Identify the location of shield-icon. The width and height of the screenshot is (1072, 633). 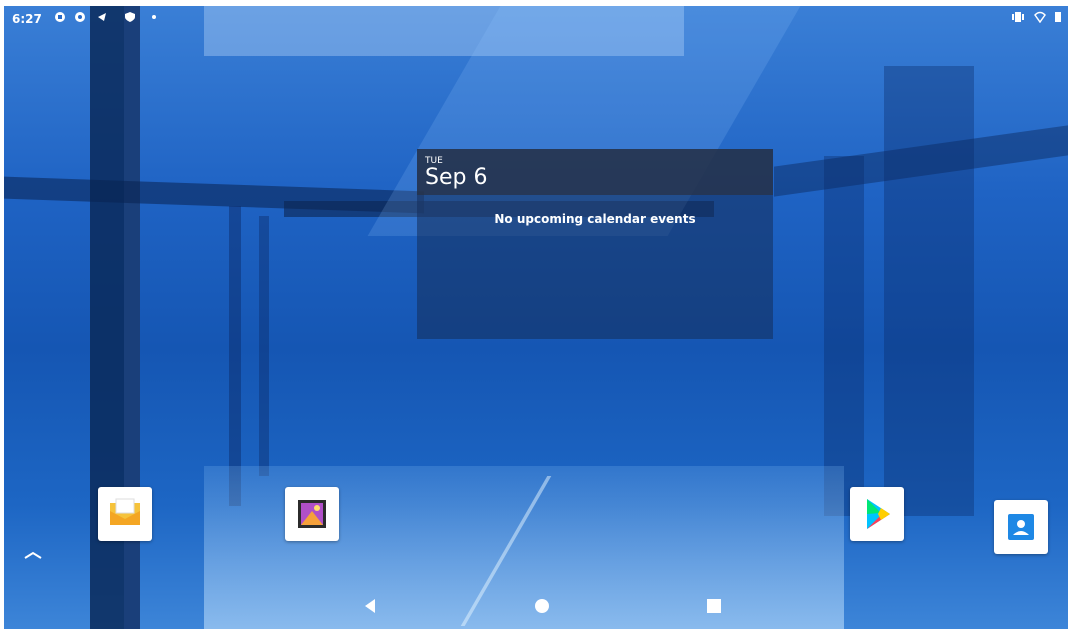
(130, 17).